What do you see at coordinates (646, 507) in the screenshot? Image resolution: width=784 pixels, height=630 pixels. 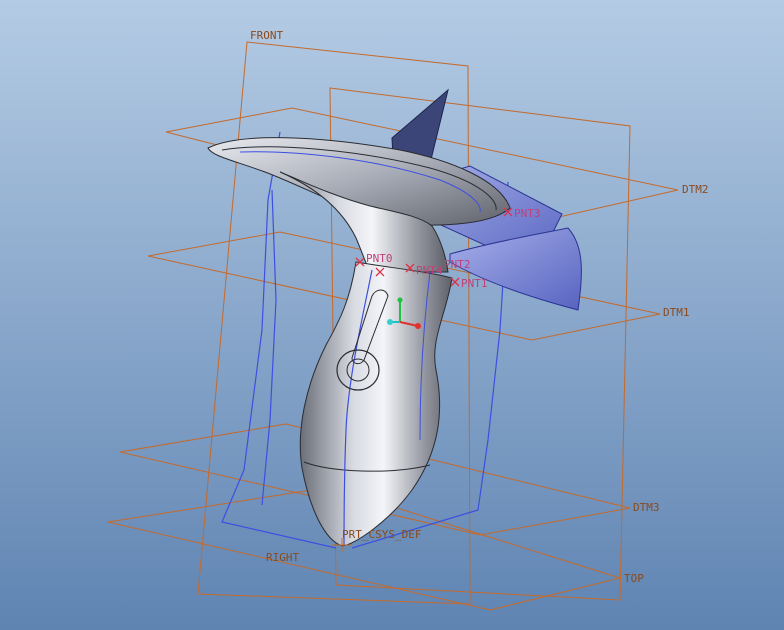 I see `datum-label-dtm3: DTM3` at bounding box center [646, 507].